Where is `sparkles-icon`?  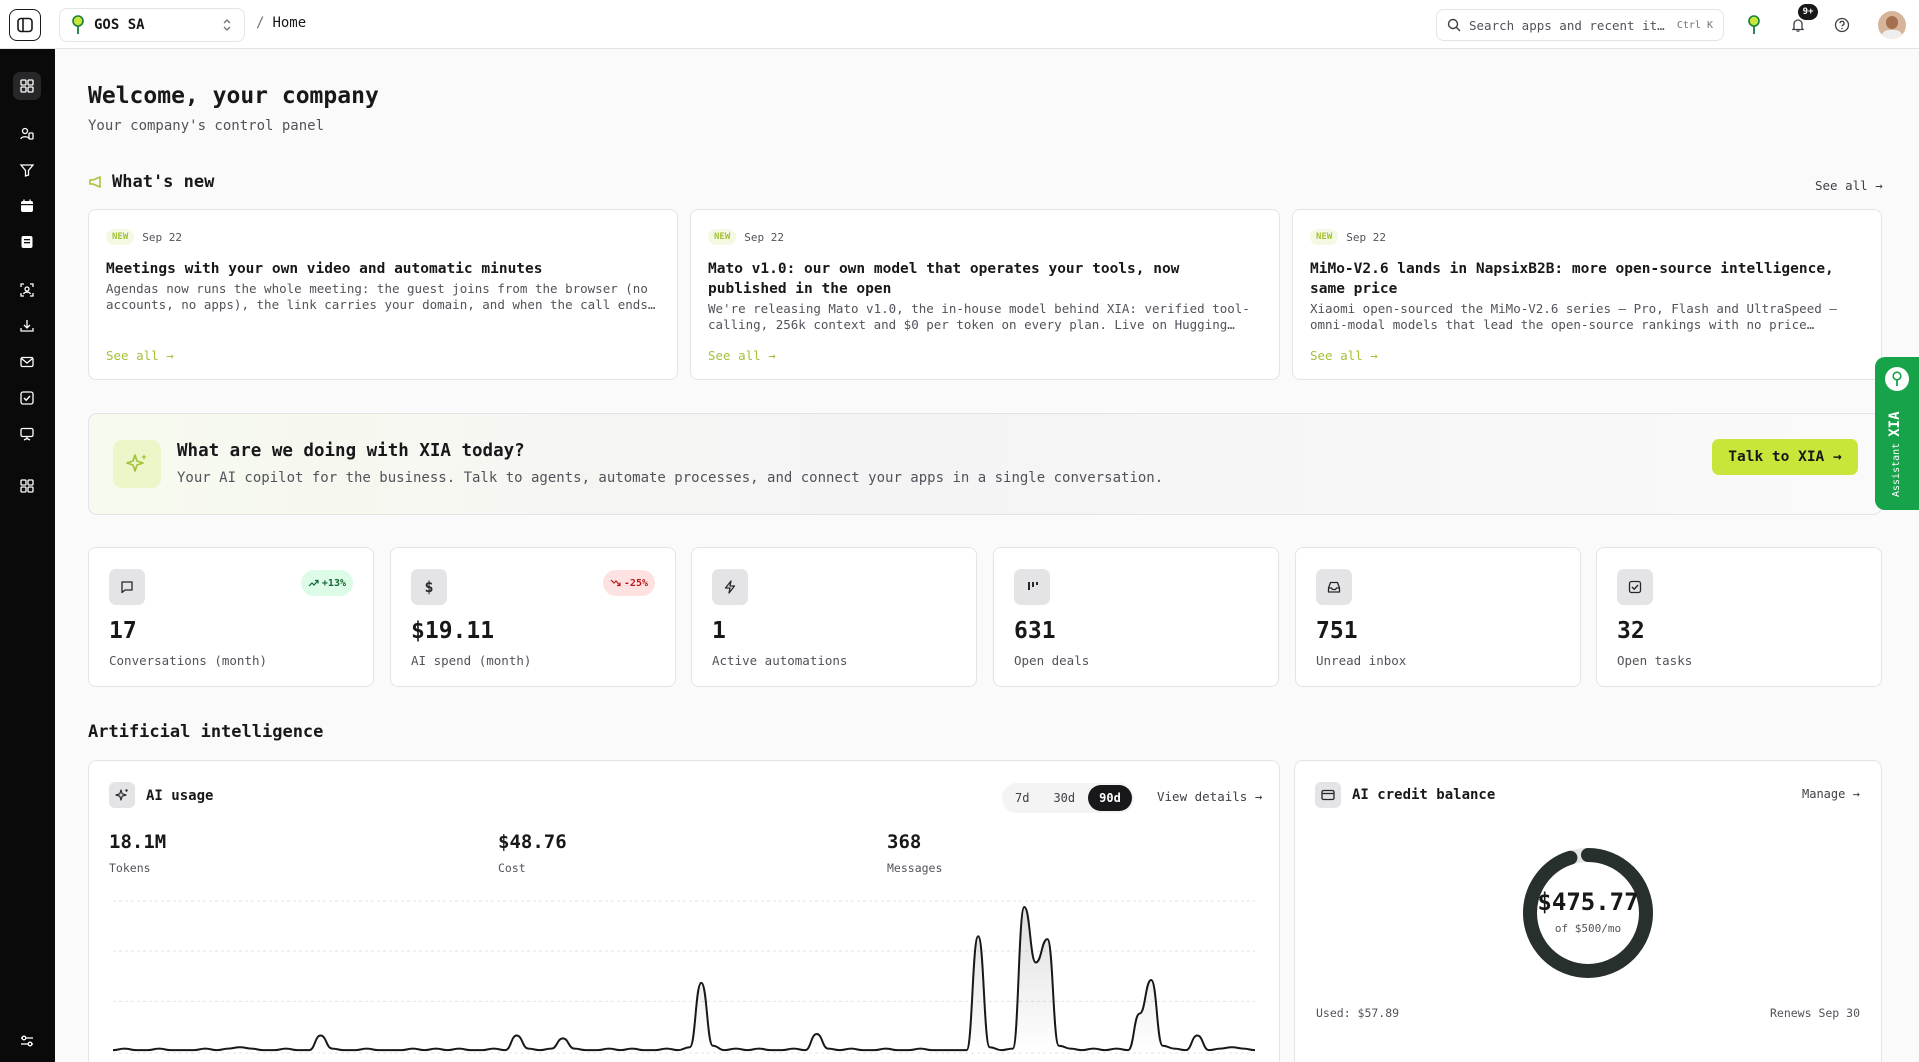
sparkles-icon is located at coordinates (121, 795).